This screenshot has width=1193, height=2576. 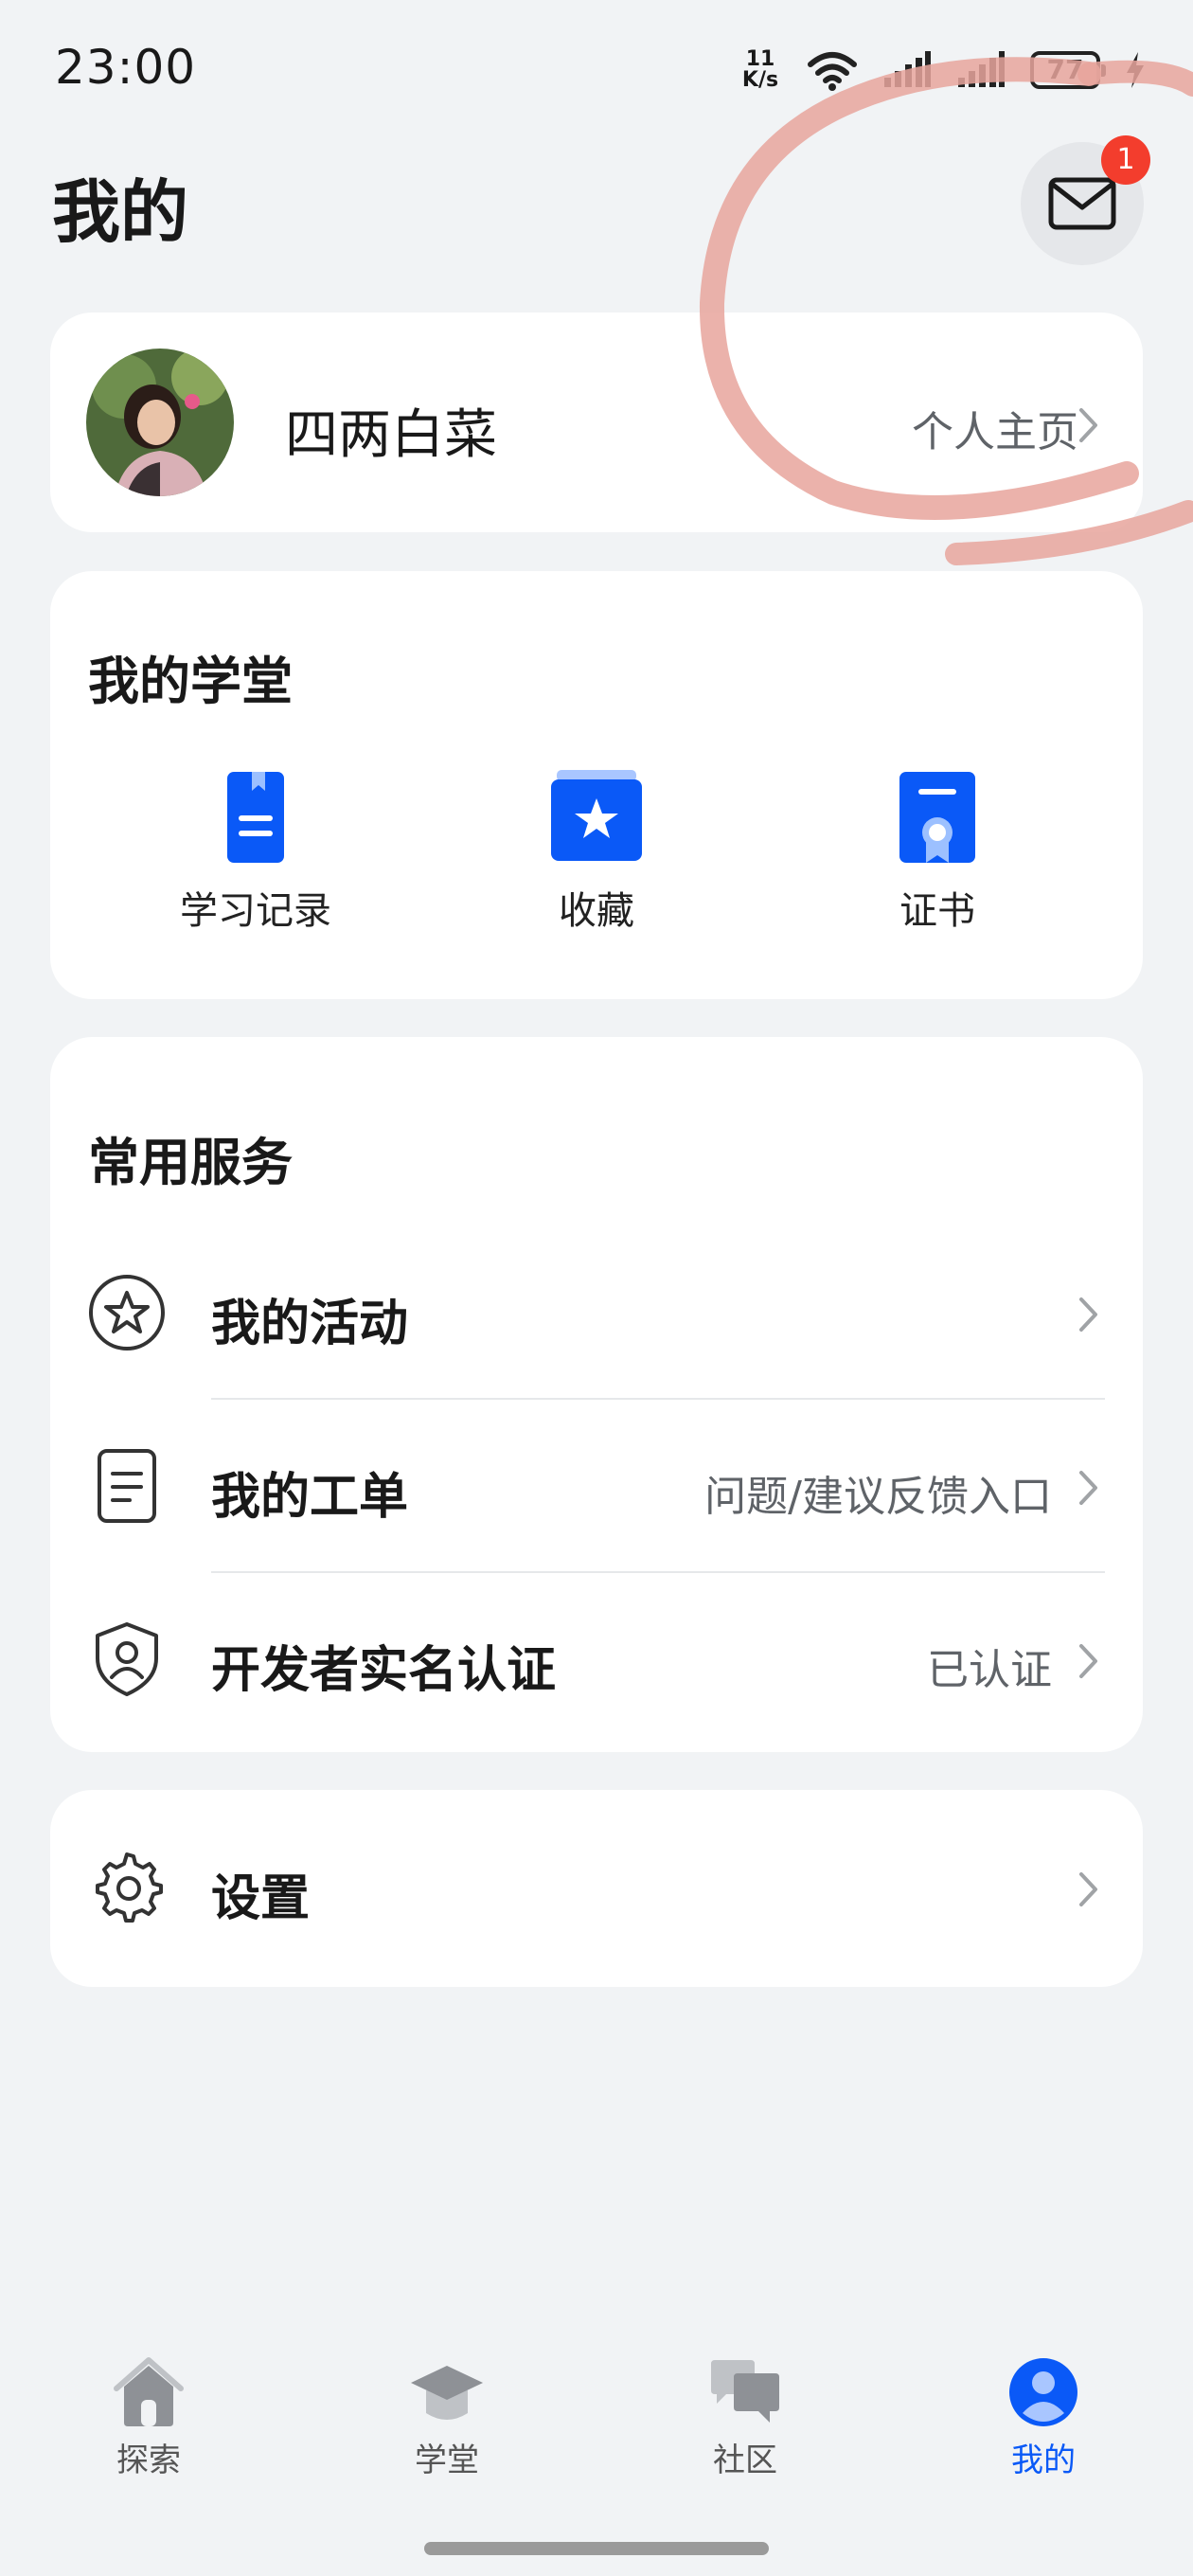 What do you see at coordinates (310, 1497) in the screenshot?
I see `my-tickets-label: 我的工单` at bounding box center [310, 1497].